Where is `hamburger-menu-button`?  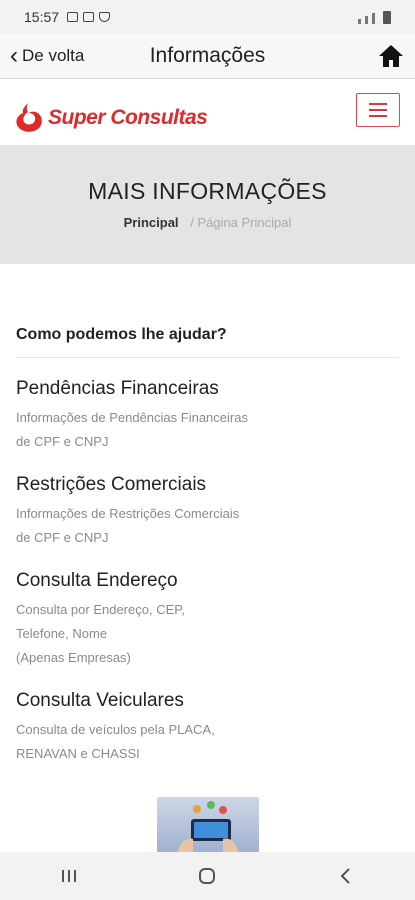 hamburger-menu-button is located at coordinates (378, 110).